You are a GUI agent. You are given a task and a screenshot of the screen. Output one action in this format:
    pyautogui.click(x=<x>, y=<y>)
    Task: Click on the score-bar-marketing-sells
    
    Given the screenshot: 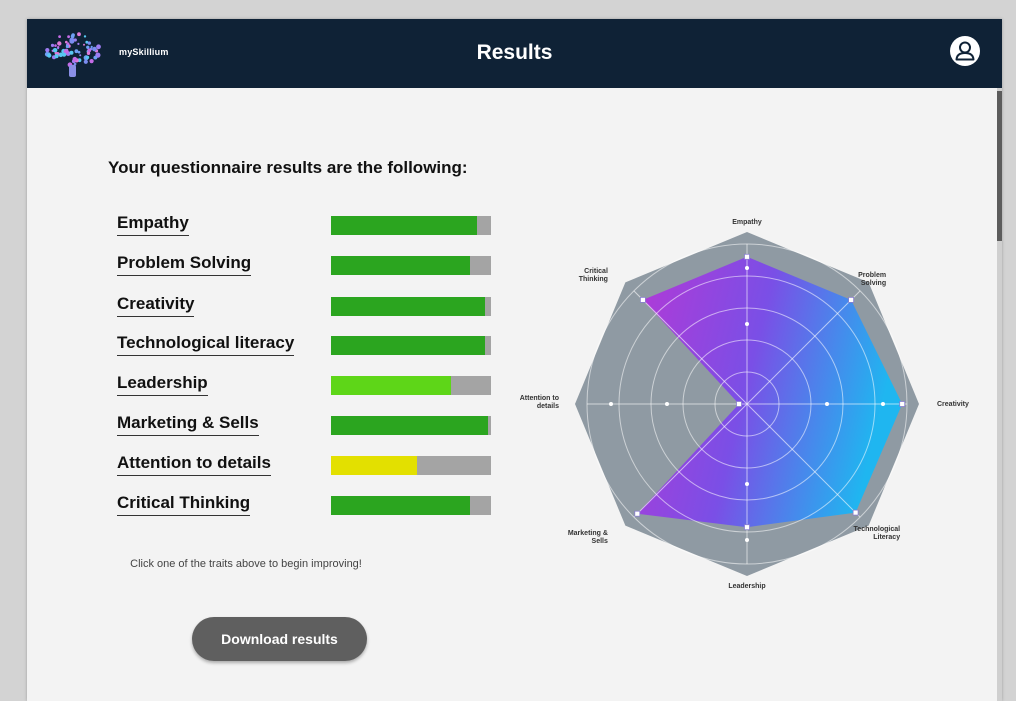 What is the action you would take?
    pyautogui.click(x=411, y=425)
    